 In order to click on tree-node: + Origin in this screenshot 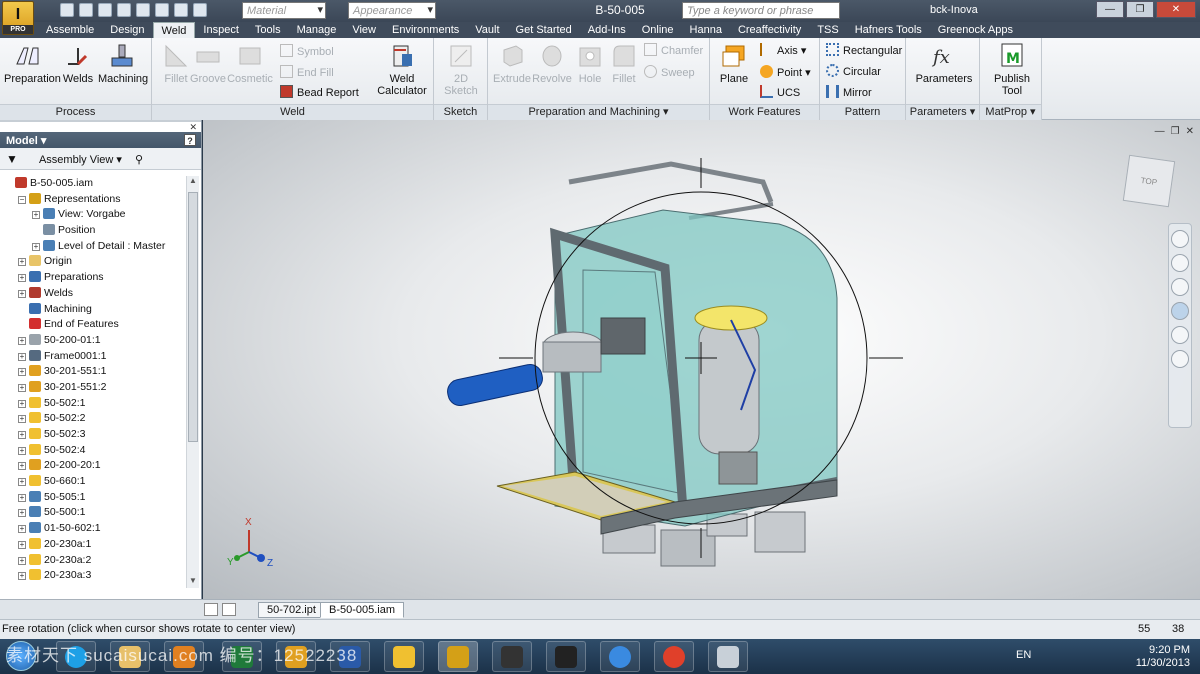, I will do `click(93, 262)`.